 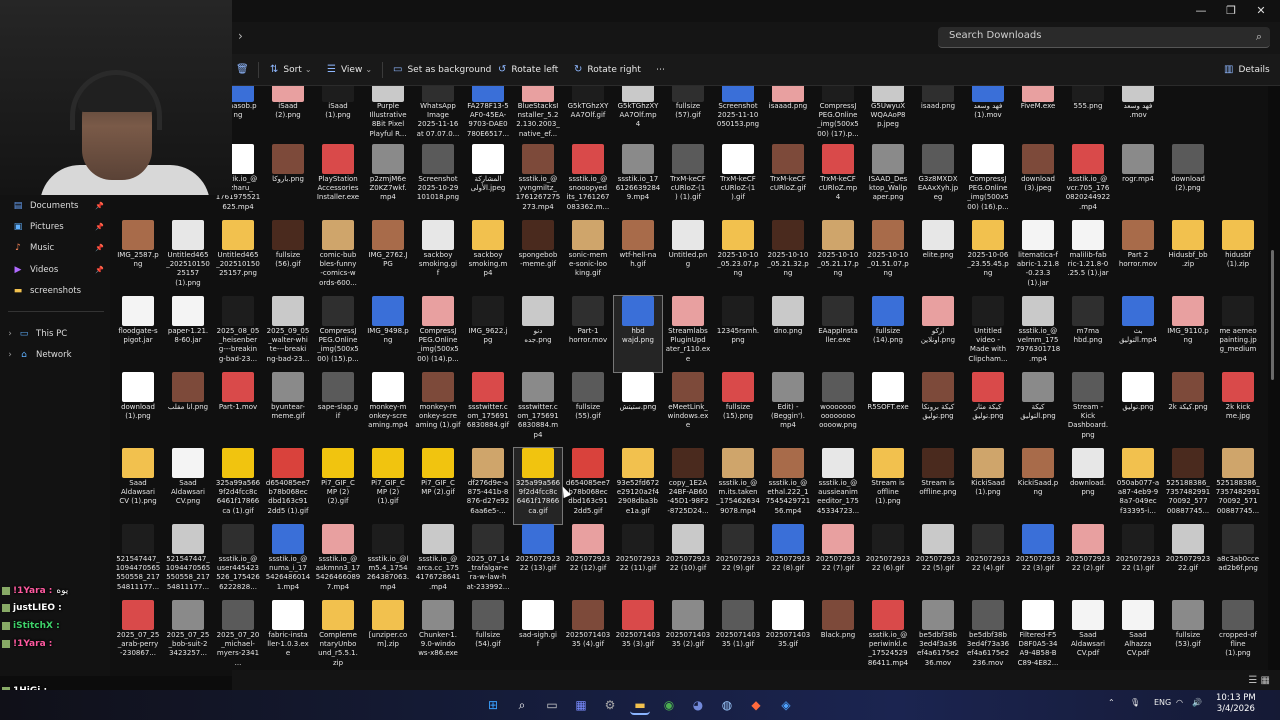 I want to click on file-item: sonic-mem e-sonic-loo king.gif, so click(x=588, y=258).